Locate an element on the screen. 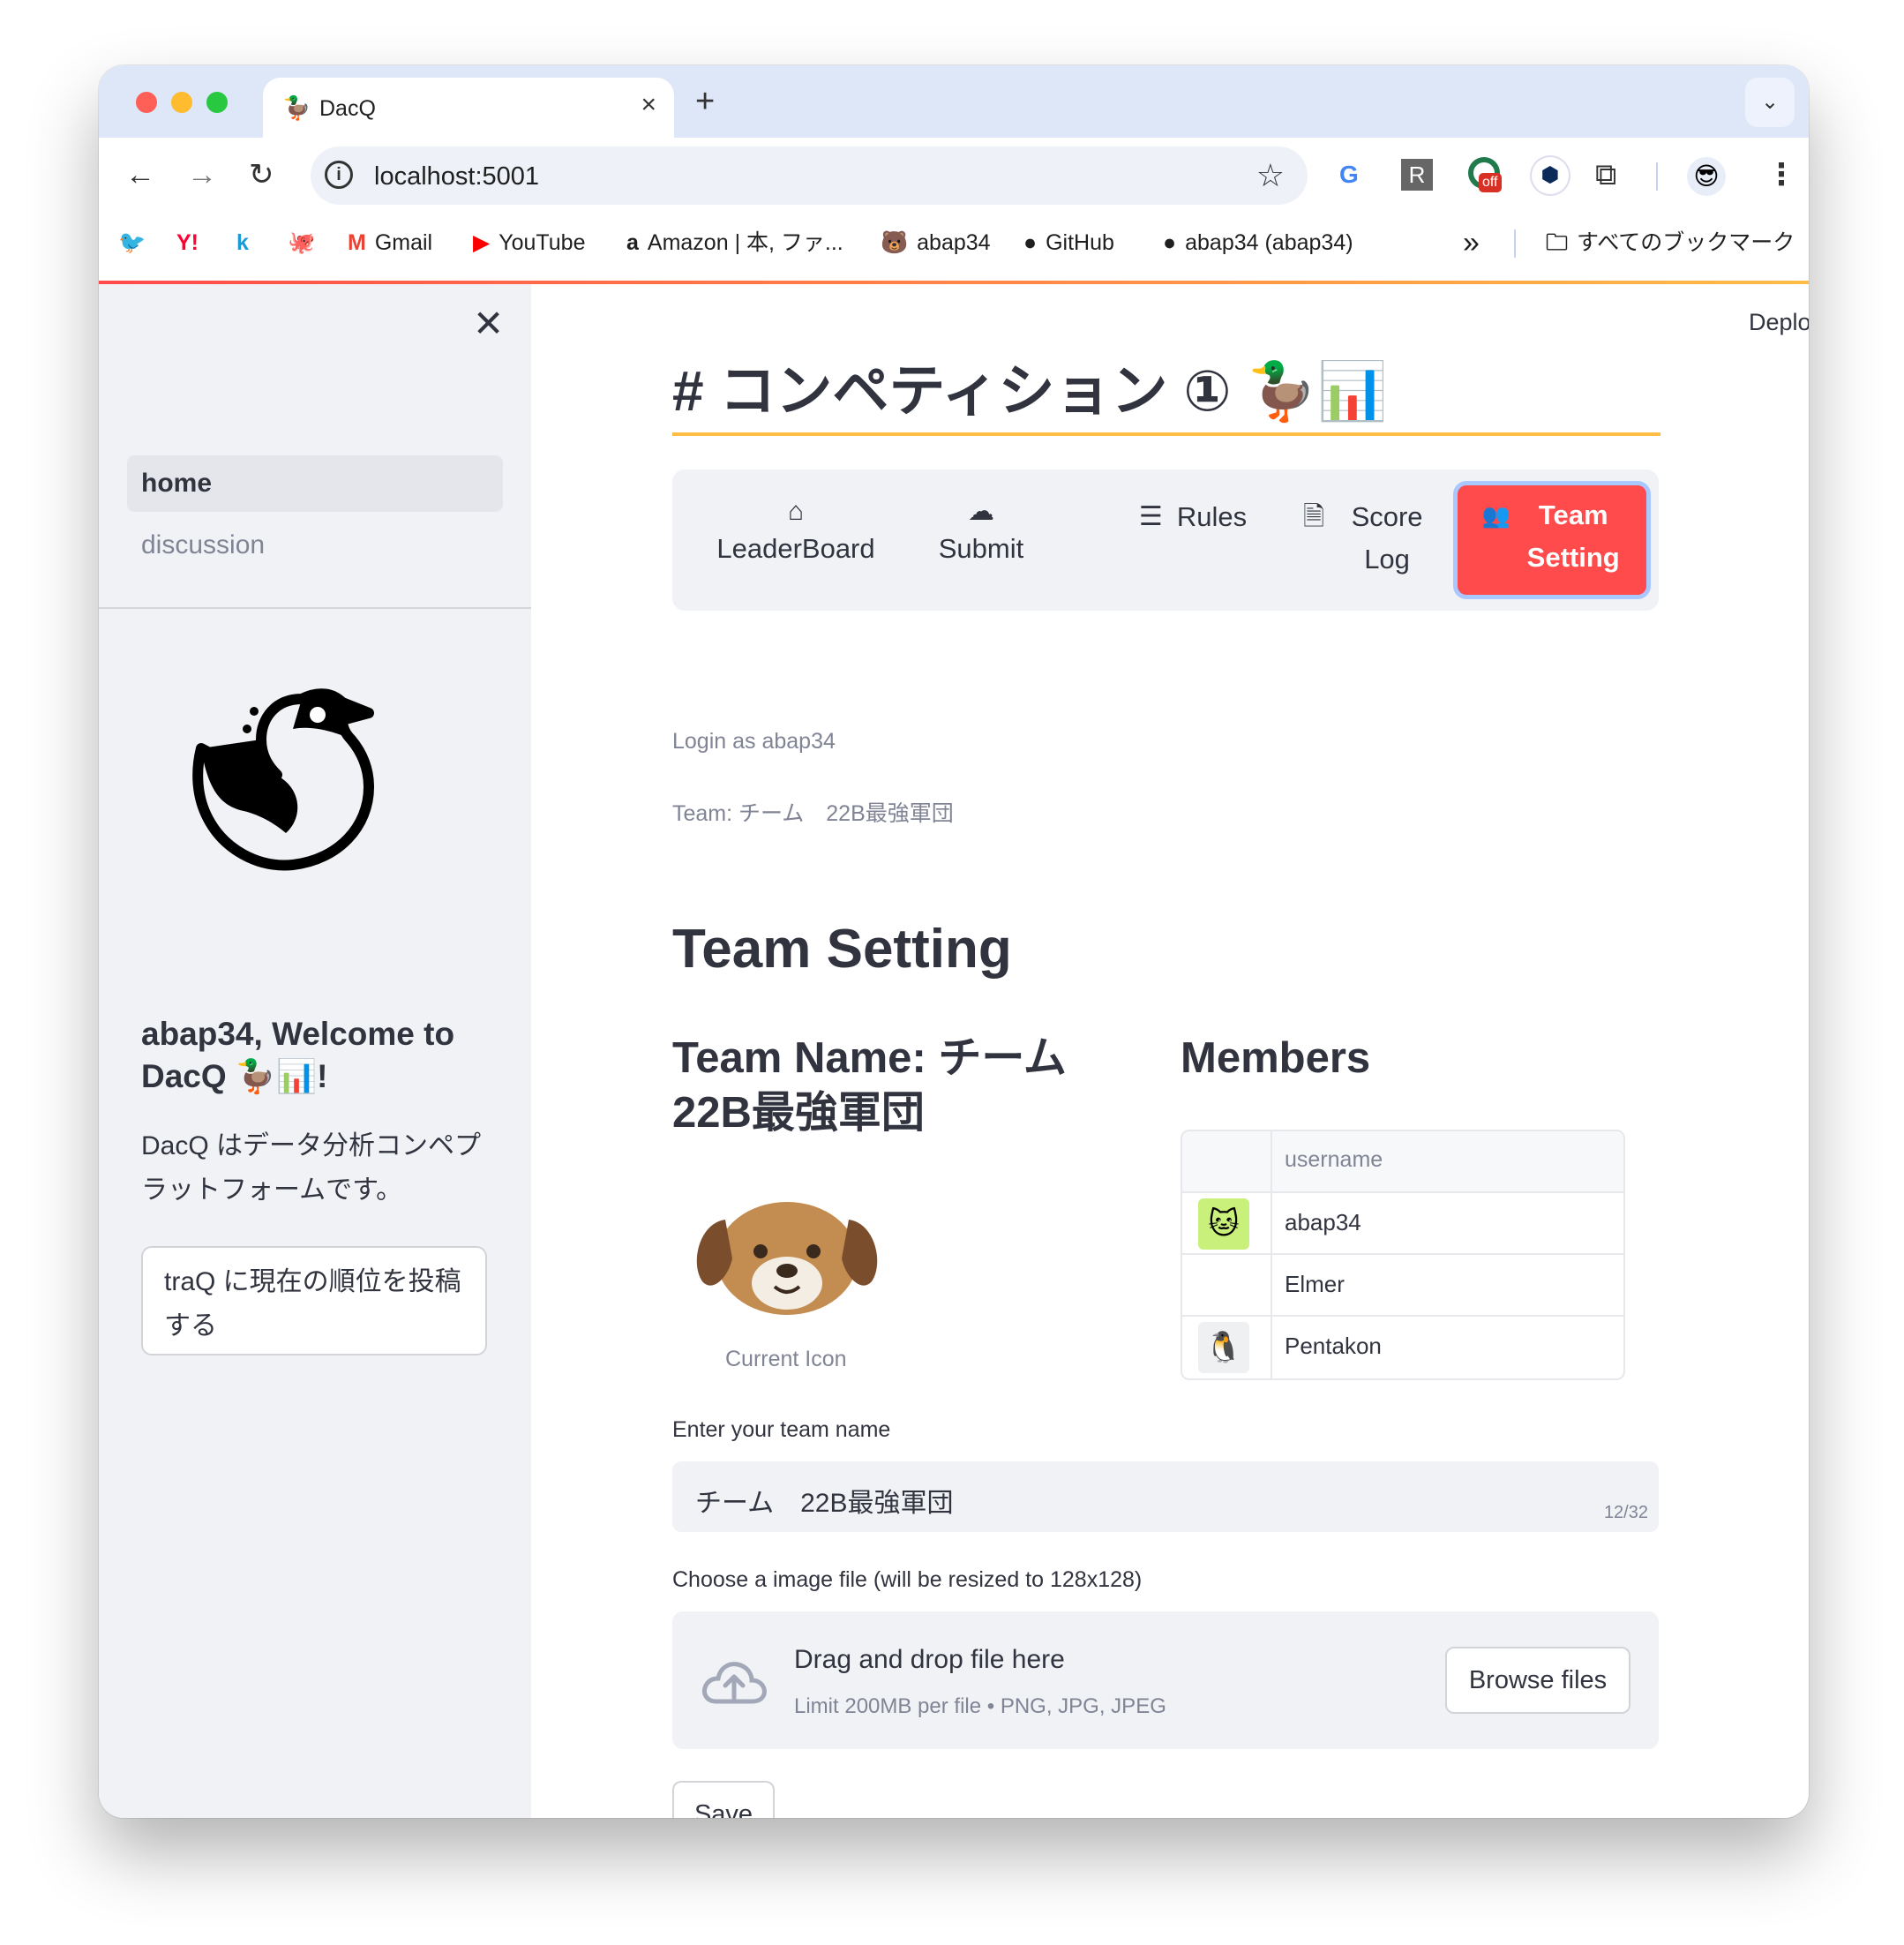  yahoo-icon: Y! is located at coordinates (187, 242).